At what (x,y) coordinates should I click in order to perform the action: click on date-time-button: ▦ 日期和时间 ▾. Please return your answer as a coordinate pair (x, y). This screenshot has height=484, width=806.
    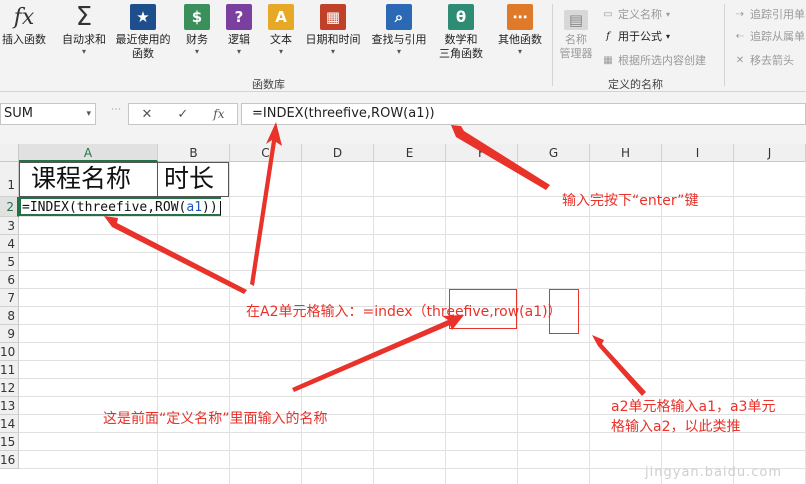
    Looking at the image, I should click on (333, 30).